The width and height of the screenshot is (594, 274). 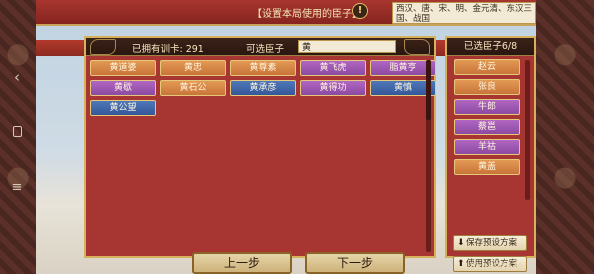 I want to click on prev-step-button: 上一步, so click(x=242, y=263).